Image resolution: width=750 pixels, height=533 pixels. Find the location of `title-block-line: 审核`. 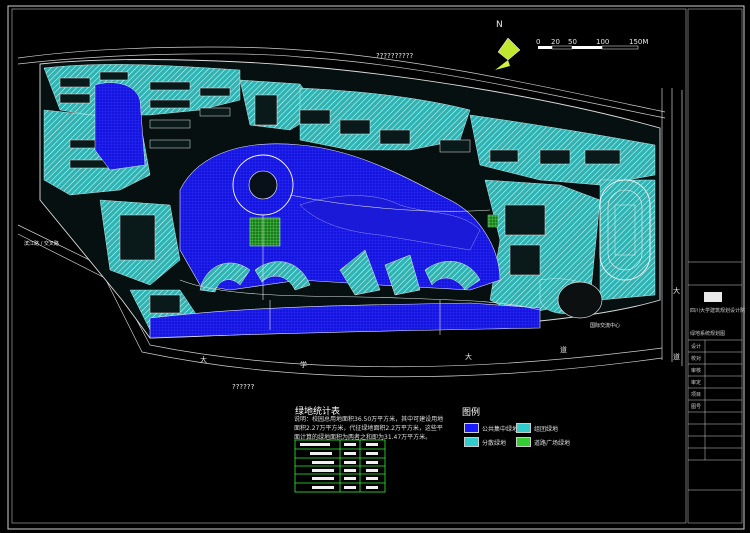

title-block-line: 审核 is located at coordinates (696, 371).